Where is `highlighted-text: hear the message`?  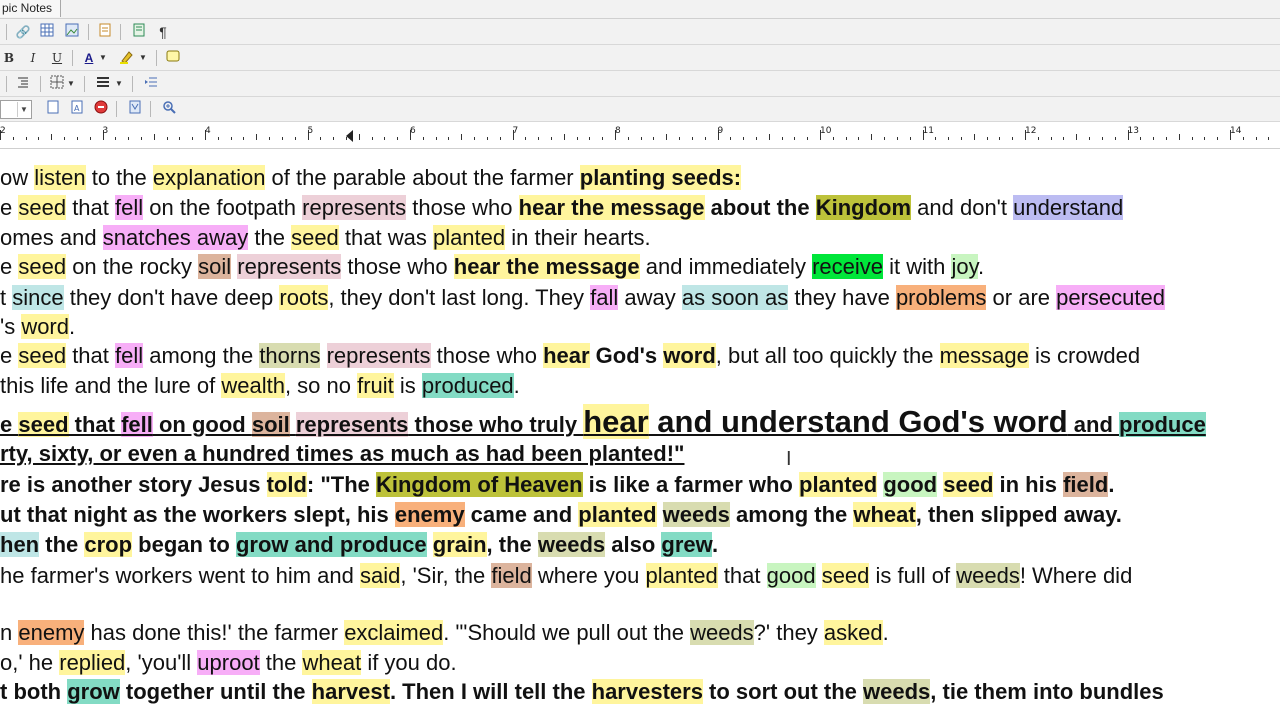 highlighted-text: hear the message is located at coordinates (611, 207).